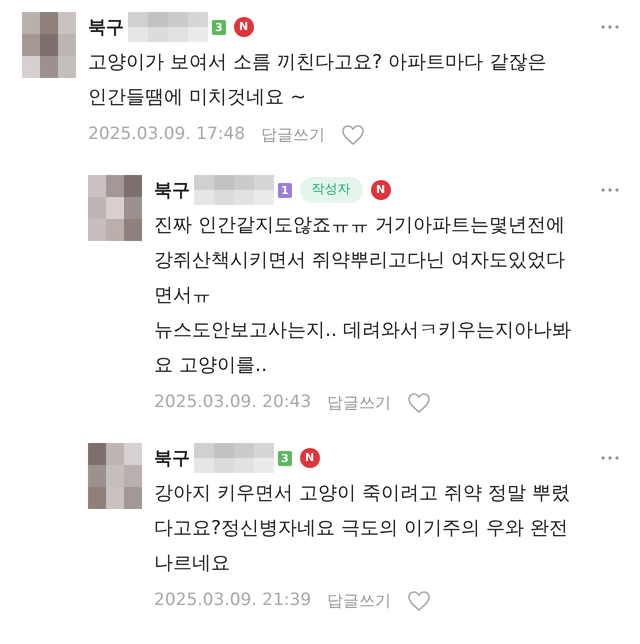  What do you see at coordinates (167, 134) in the screenshot?
I see `comment-date: 2025.03.09. 17:48` at bounding box center [167, 134].